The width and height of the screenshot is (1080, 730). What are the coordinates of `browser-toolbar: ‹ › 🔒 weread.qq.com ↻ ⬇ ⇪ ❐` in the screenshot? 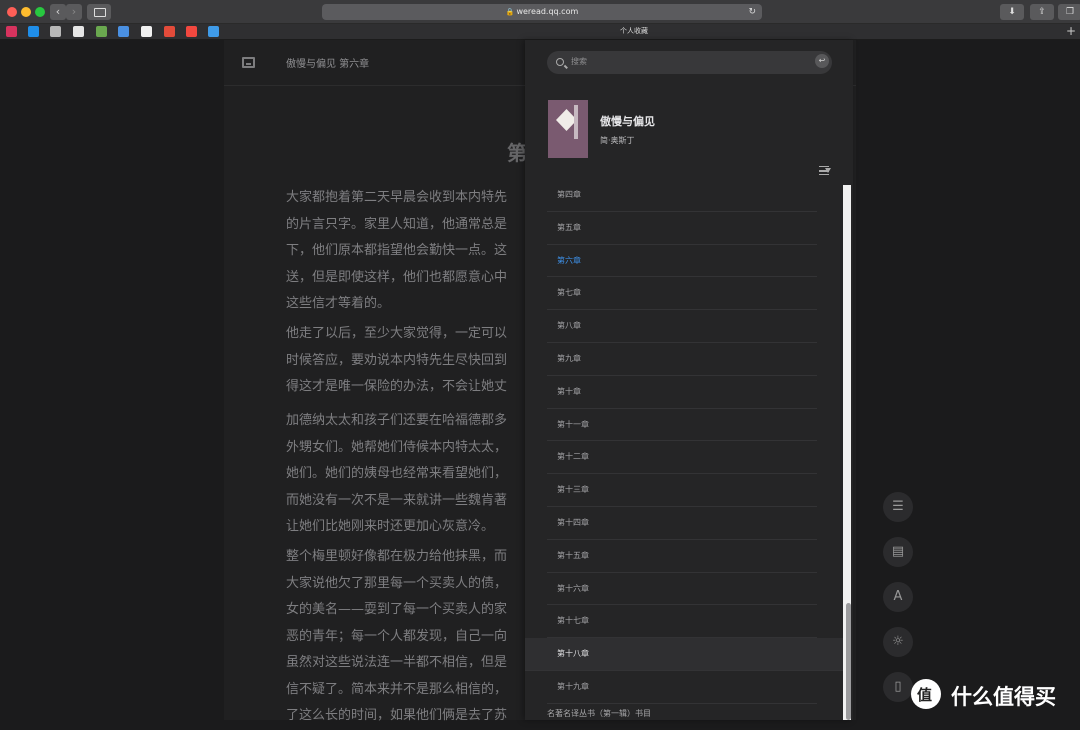 It's located at (540, 12).